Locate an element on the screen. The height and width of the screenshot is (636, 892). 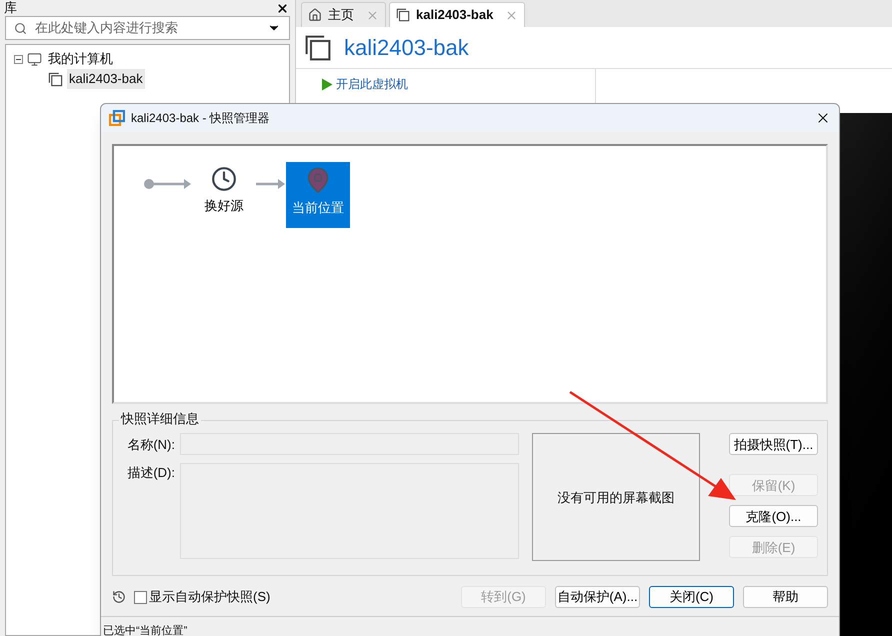
checkbox-label: 显示自动保护快照(S) is located at coordinates (210, 597).